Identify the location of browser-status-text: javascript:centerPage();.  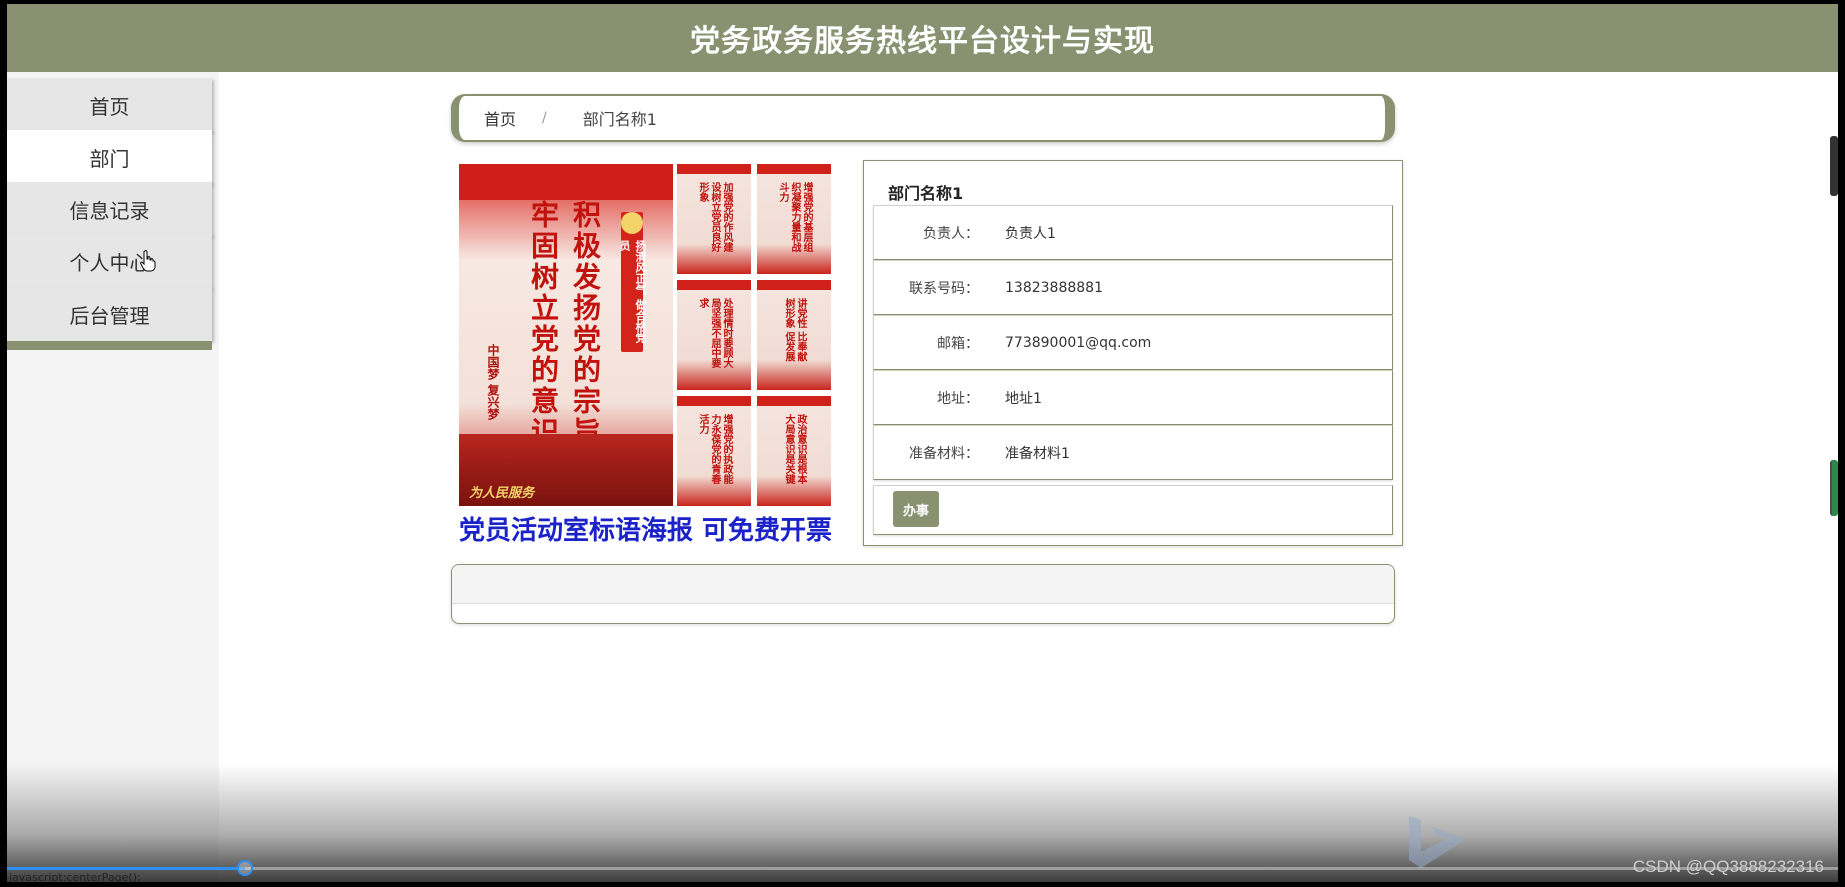
(75, 876).